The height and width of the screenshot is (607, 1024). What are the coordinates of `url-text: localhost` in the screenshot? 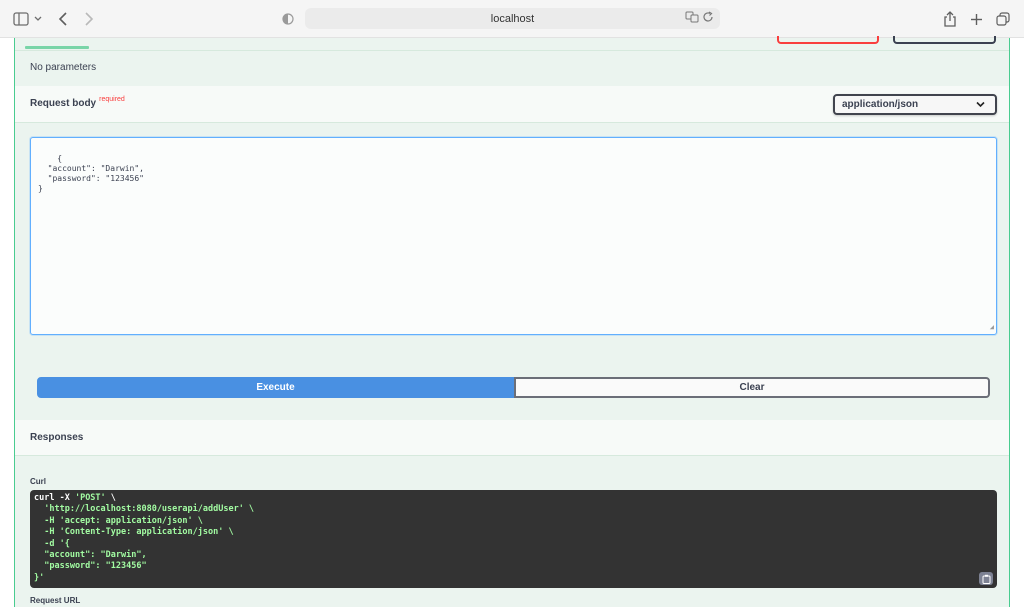 It's located at (512, 18).